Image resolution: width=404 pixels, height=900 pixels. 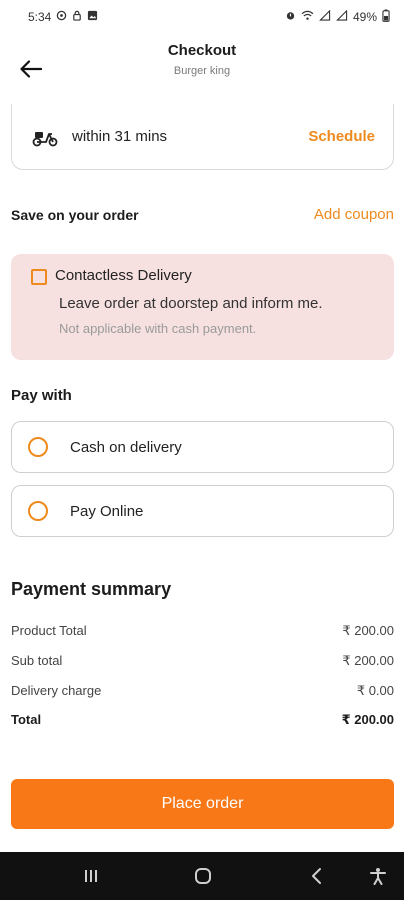 I want to click on back-icon, so click(x=316, y=876).